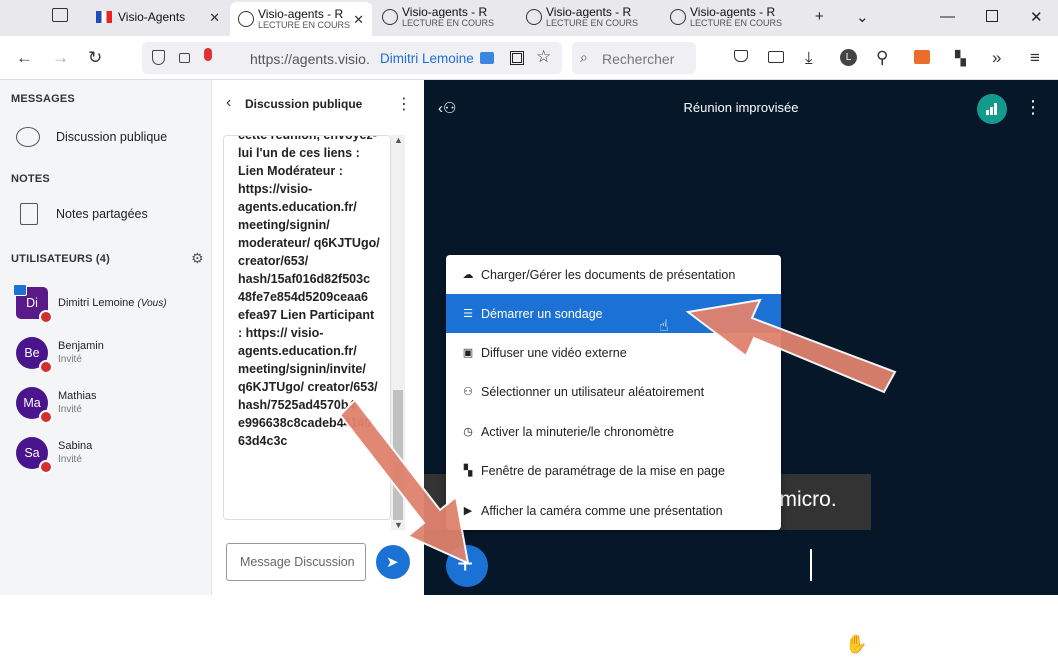 This screenshot has height=668, width=1058. I want to click on tab-visio-agents-2: Visio-agents - R LECTURE EN COURS ✕, so click(301, 19).